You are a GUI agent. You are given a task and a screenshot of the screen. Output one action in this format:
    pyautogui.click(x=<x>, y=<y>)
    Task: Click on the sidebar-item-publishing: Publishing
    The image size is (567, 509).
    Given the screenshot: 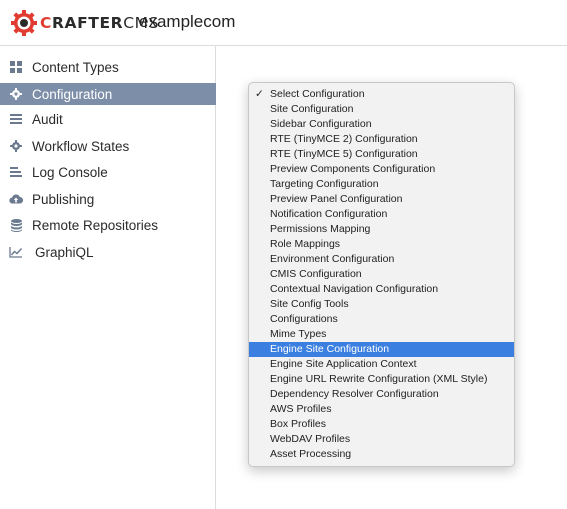 What is the action you would take?
    pyautogui.click(x=108, y=199)
    